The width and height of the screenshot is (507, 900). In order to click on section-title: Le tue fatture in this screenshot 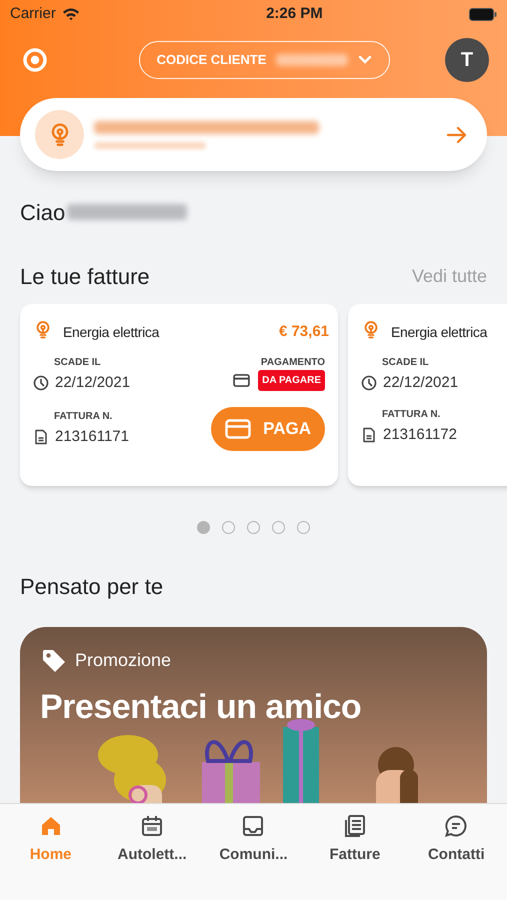, I will do `click(85, 276)`.